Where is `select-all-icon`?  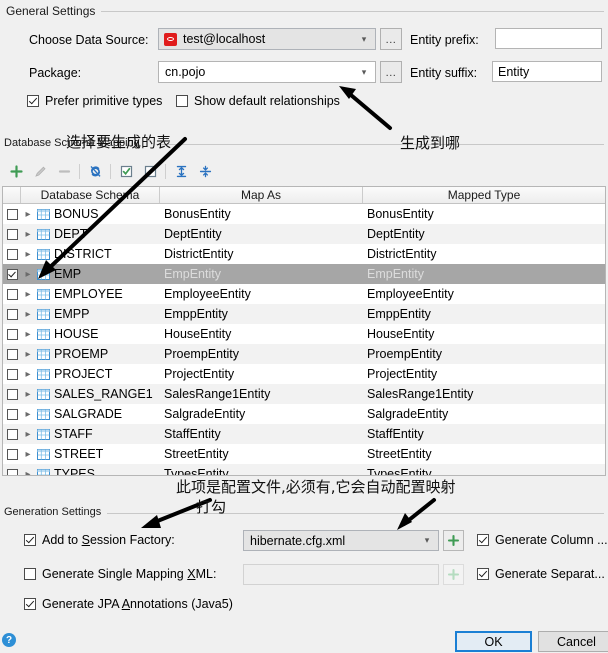 select-all-icon is located at coordinates (126, 171).